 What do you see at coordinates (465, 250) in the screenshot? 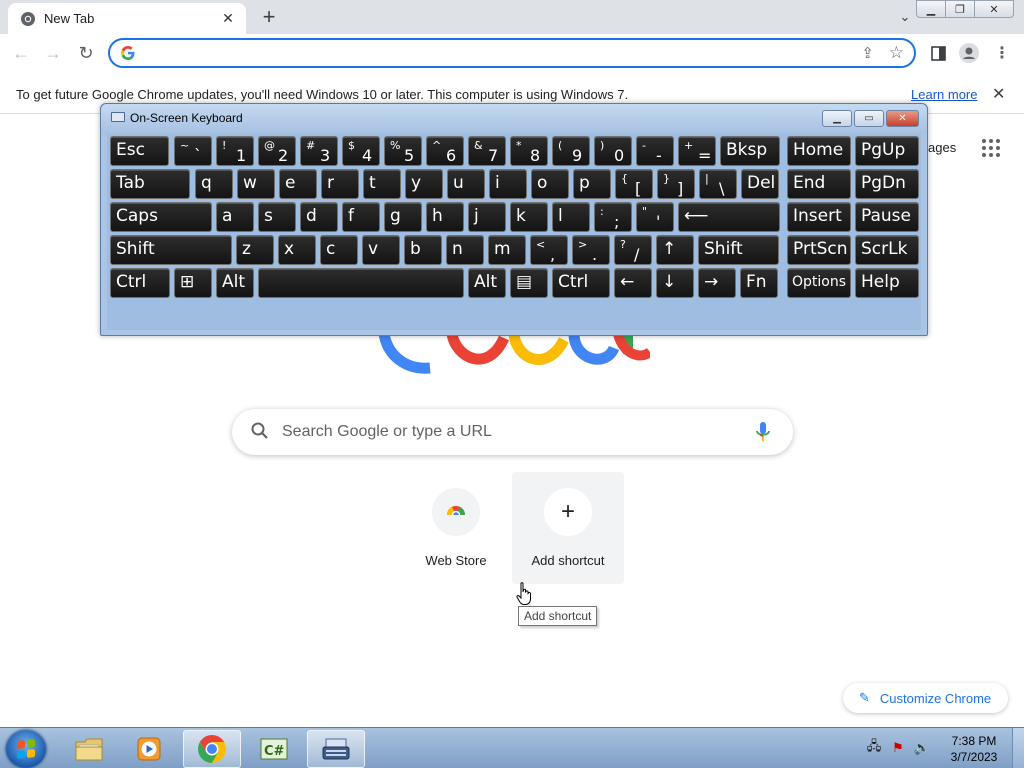
I see `osk-key-n: n` at bounding box center [465, 250].